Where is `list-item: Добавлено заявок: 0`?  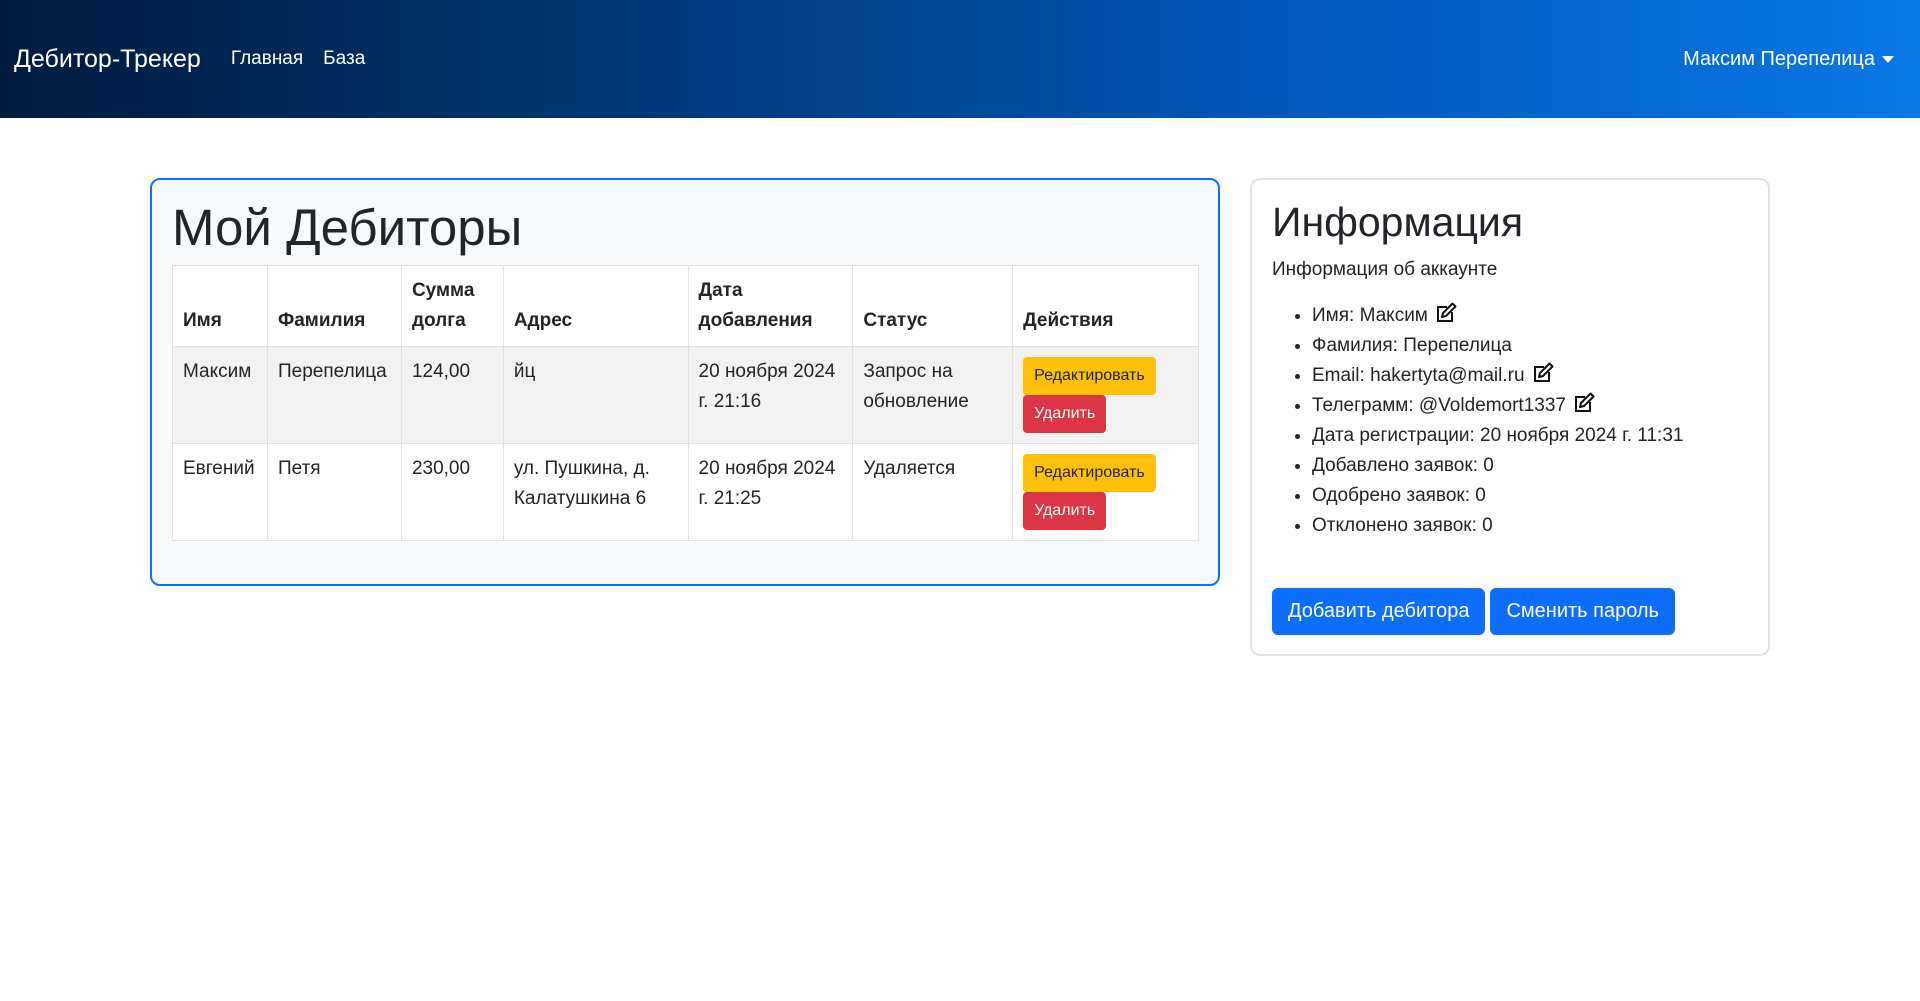 list-item: Добавлено заявок: 0 is located at coordinates (1530, 466).